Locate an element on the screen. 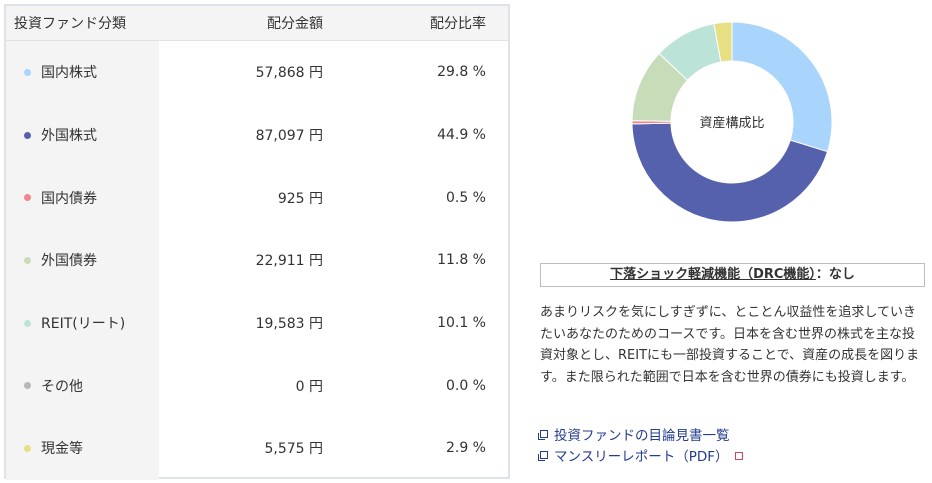 The width and height of the screenshot is (932, 483). ratio-cell: 29.8 % is located at coordinates (461, 72).